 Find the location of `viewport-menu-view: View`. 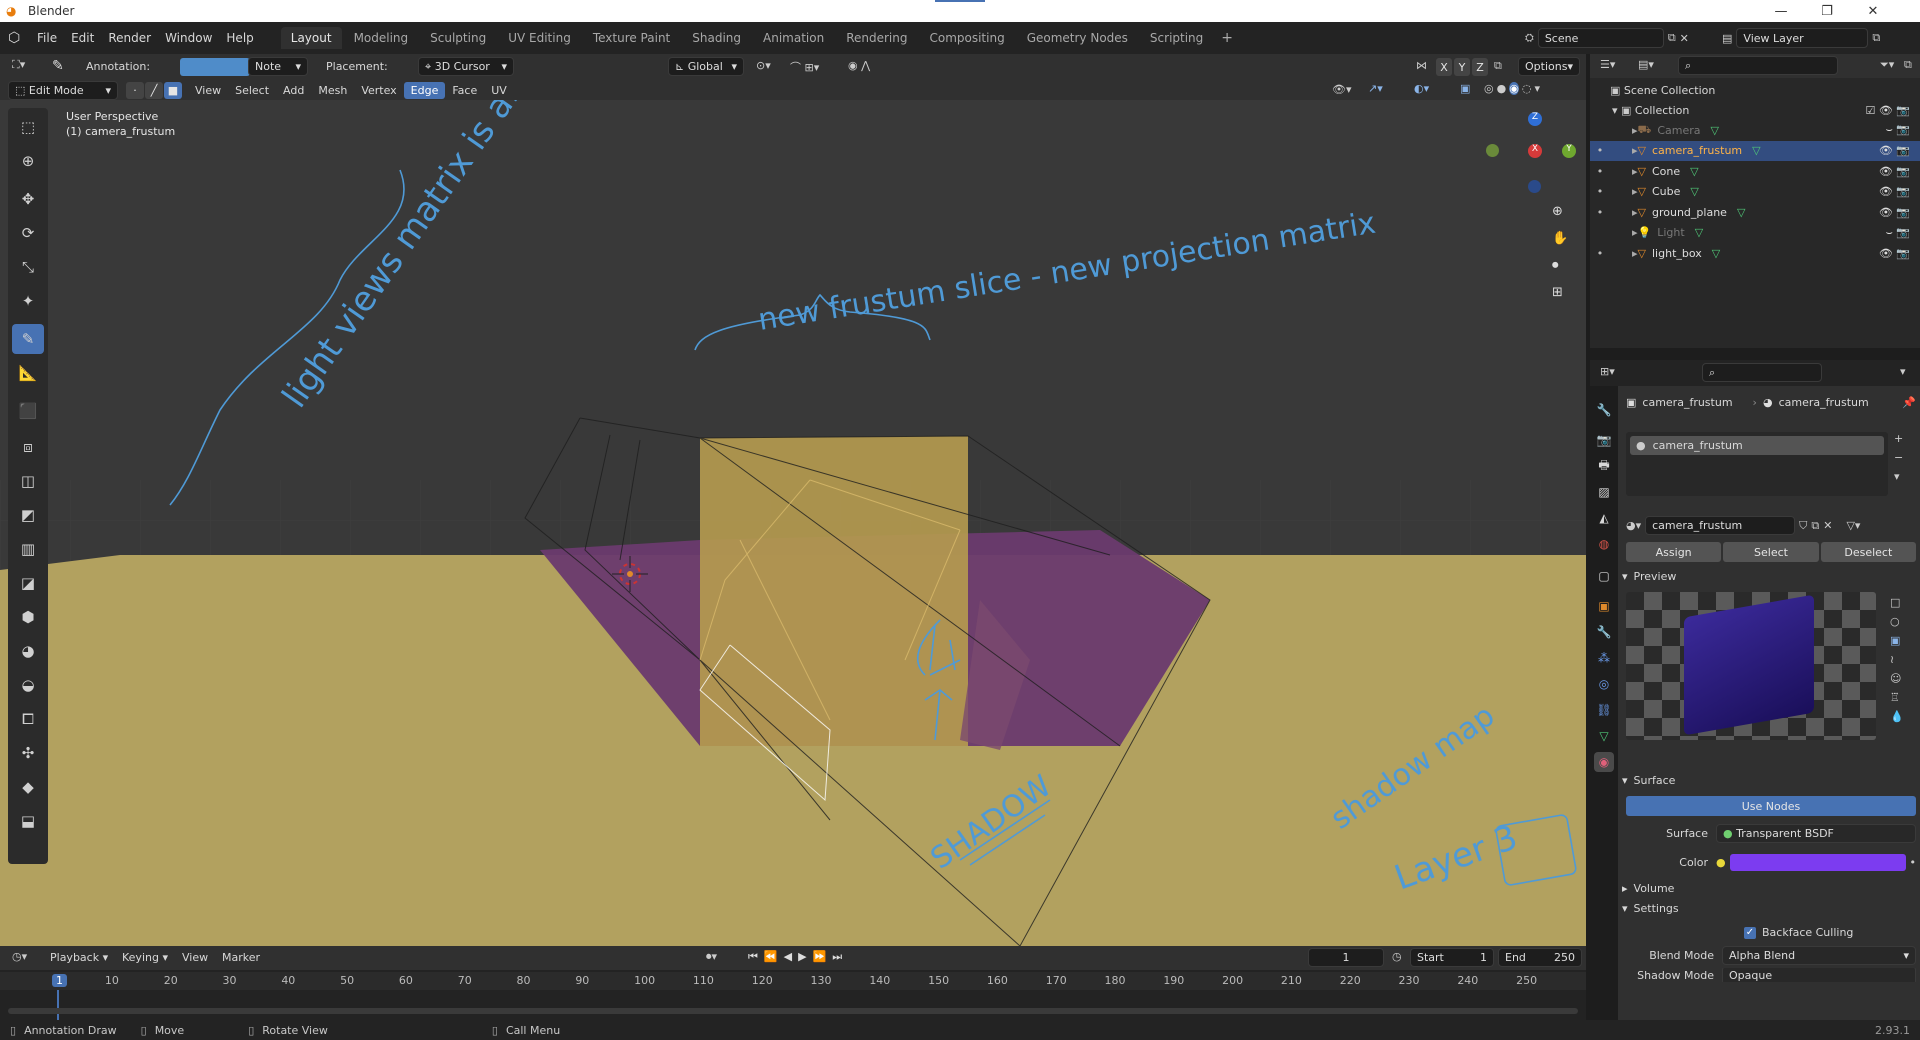

viewport-menu-view: View is located at coordinates (208, 90).